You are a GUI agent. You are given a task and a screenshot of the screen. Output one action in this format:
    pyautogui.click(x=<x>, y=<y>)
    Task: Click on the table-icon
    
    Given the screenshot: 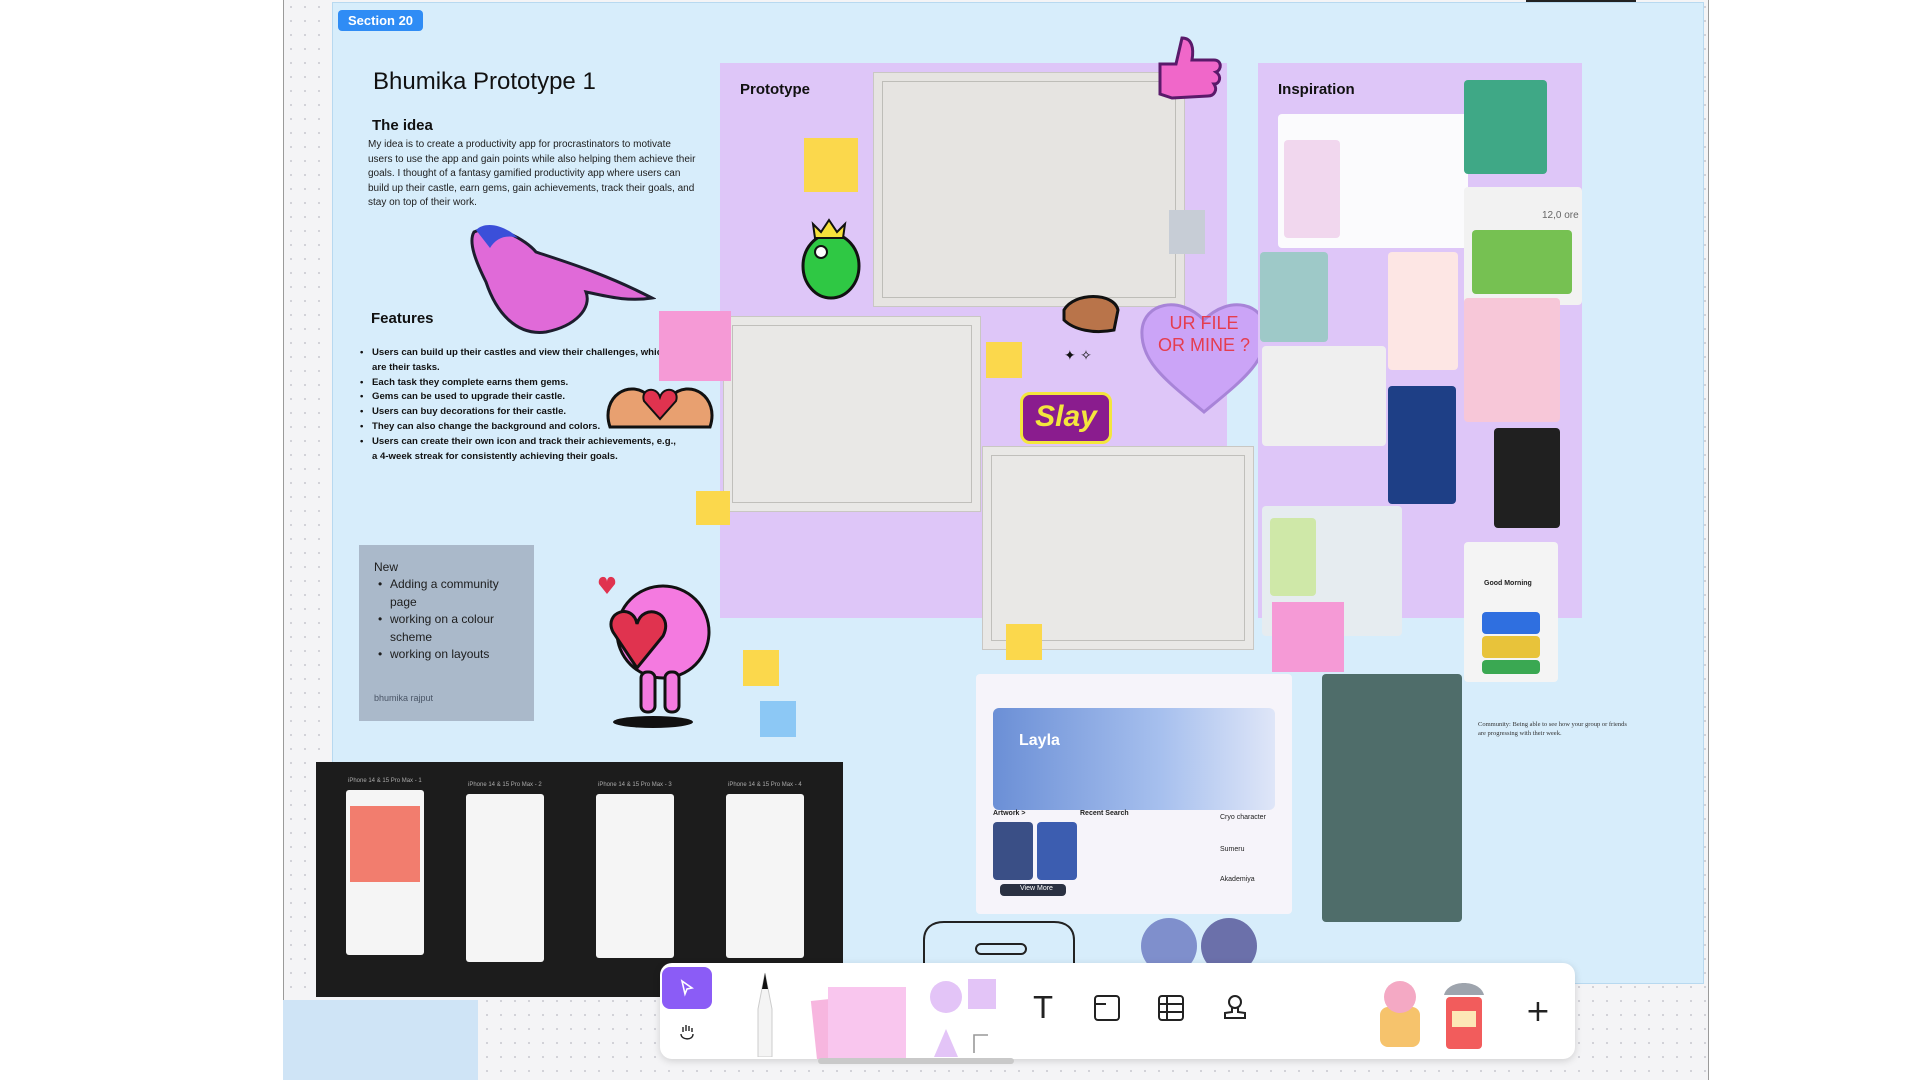 What is the action you would take?
    pyautogui.click(x=1171, y=1008)
    